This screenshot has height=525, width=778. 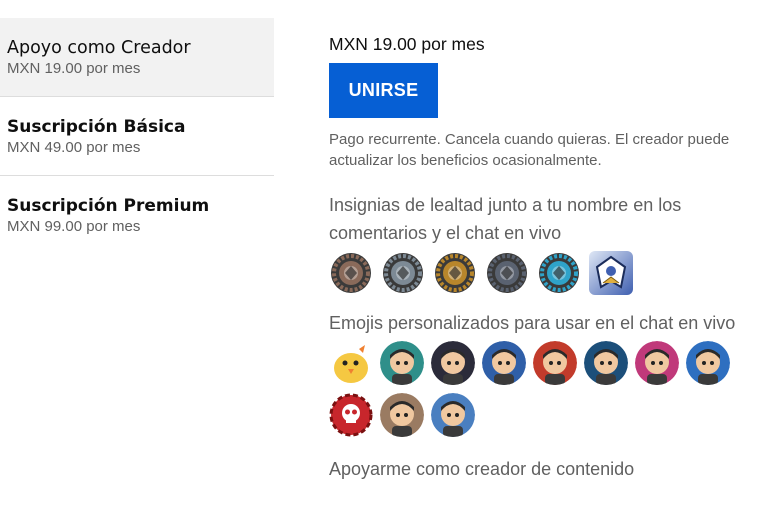 What do you see at coordinates (74, 68) in the screenshot?
I see `tier-price: MXN 19.00 por mes` at bounding box center [74, 68].